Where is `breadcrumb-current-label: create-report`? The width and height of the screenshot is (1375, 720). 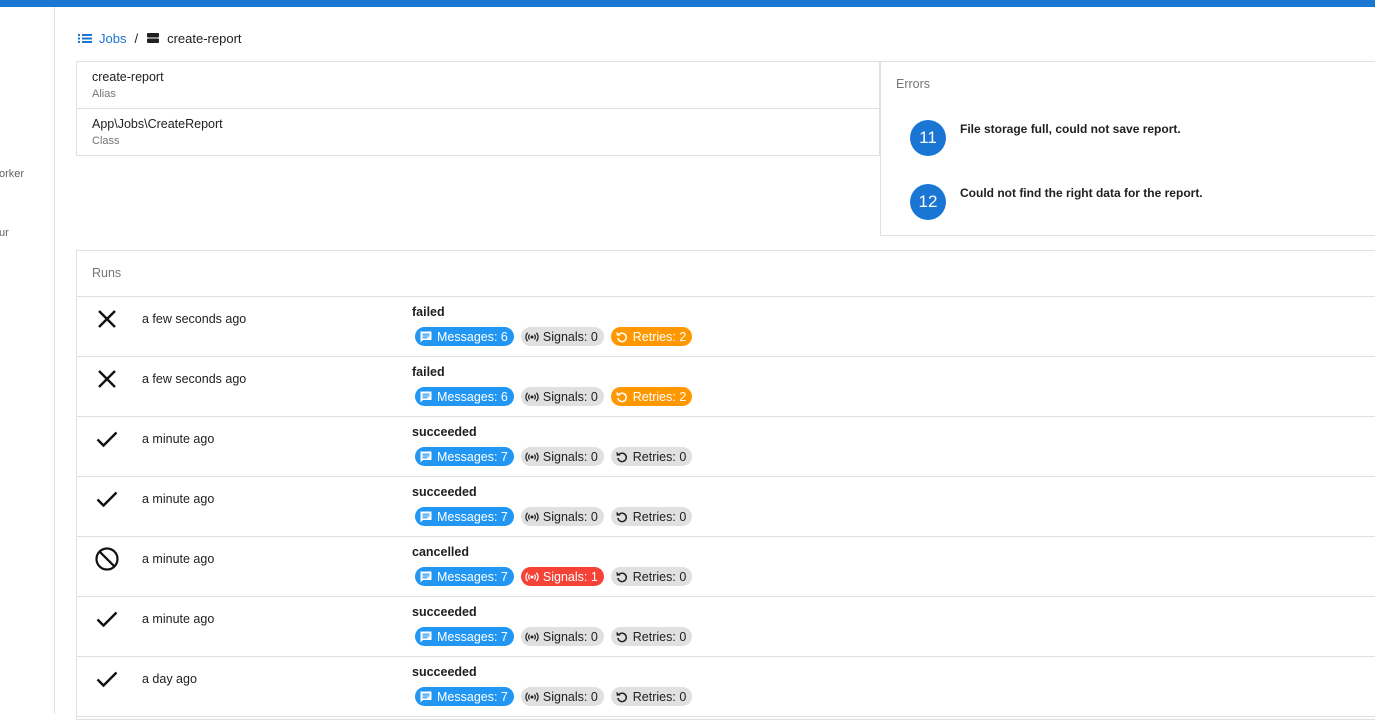
breadcrumb-current-label: create-report is located at coordinates (204, 38).